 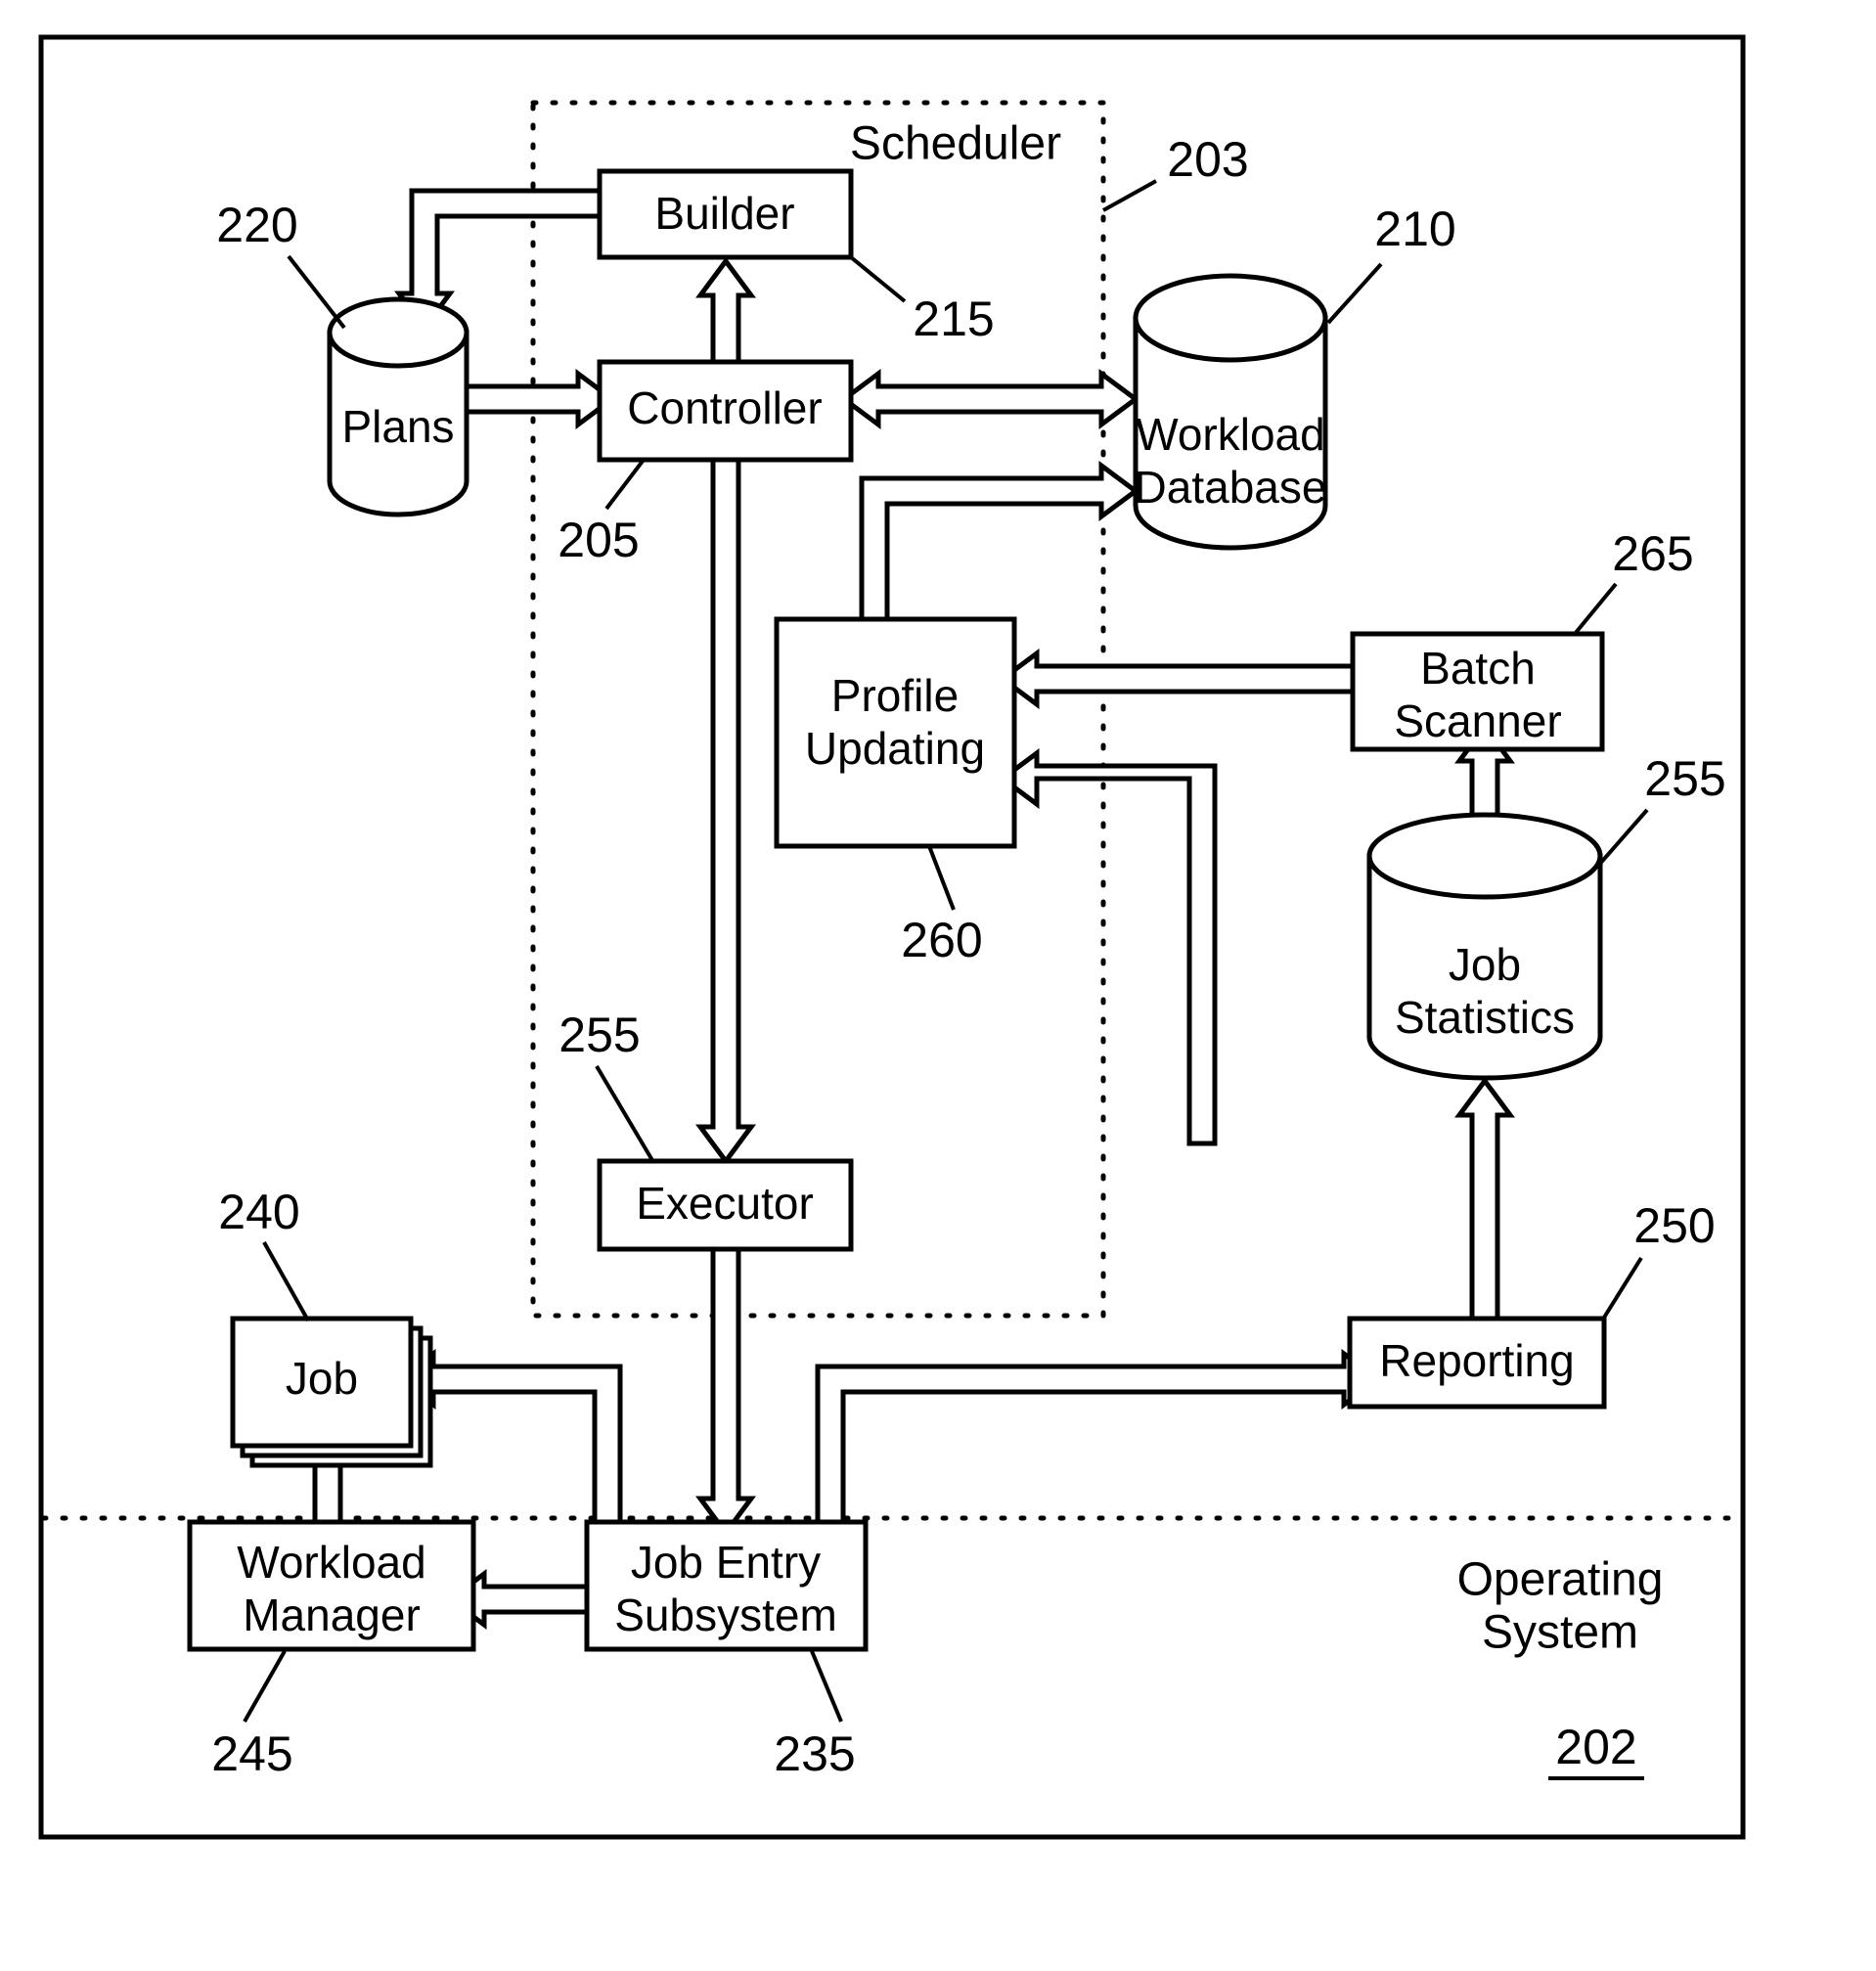 What do you see at coordinates (953, 318) in the screenshot?
I see `ref-number-215: 215` at bounding box center [953, 318].